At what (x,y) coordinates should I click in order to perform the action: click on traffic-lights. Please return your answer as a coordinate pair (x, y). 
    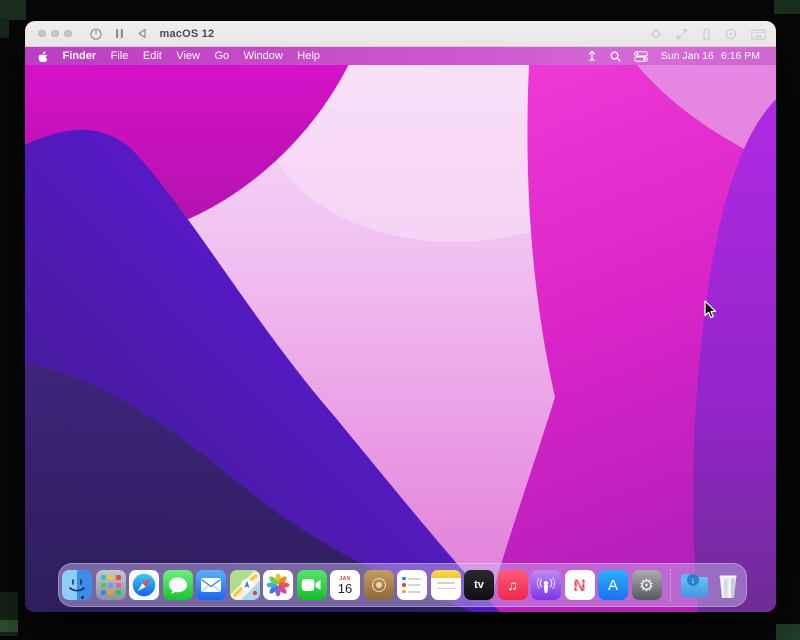
    Looking at the image, I should click on (48, 33).